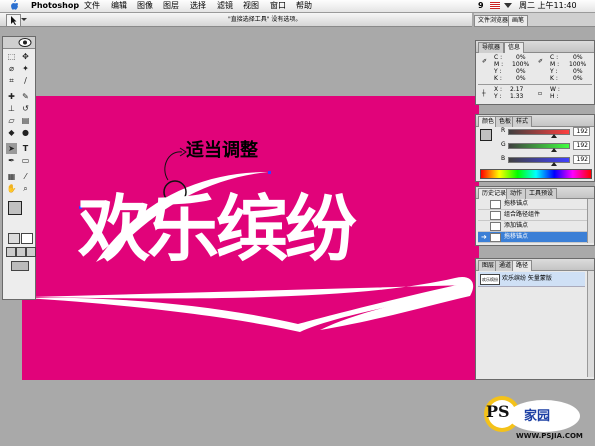  I want to click on channel-label-g: G, so click(503, 144).